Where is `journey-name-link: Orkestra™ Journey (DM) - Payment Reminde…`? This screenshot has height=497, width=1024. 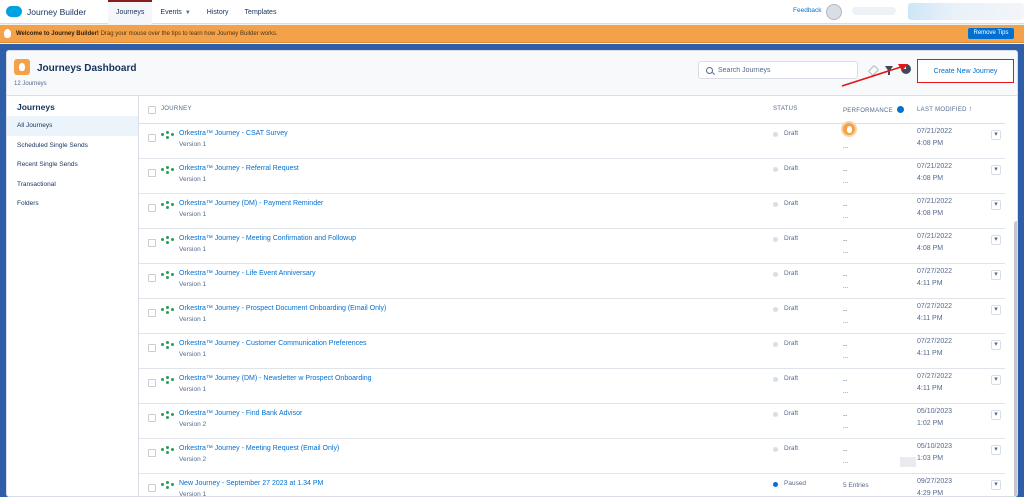
journey-name-link: Orkestra™ Journey (DM) - Payment Reminde… is located at coordinates (251, 203).